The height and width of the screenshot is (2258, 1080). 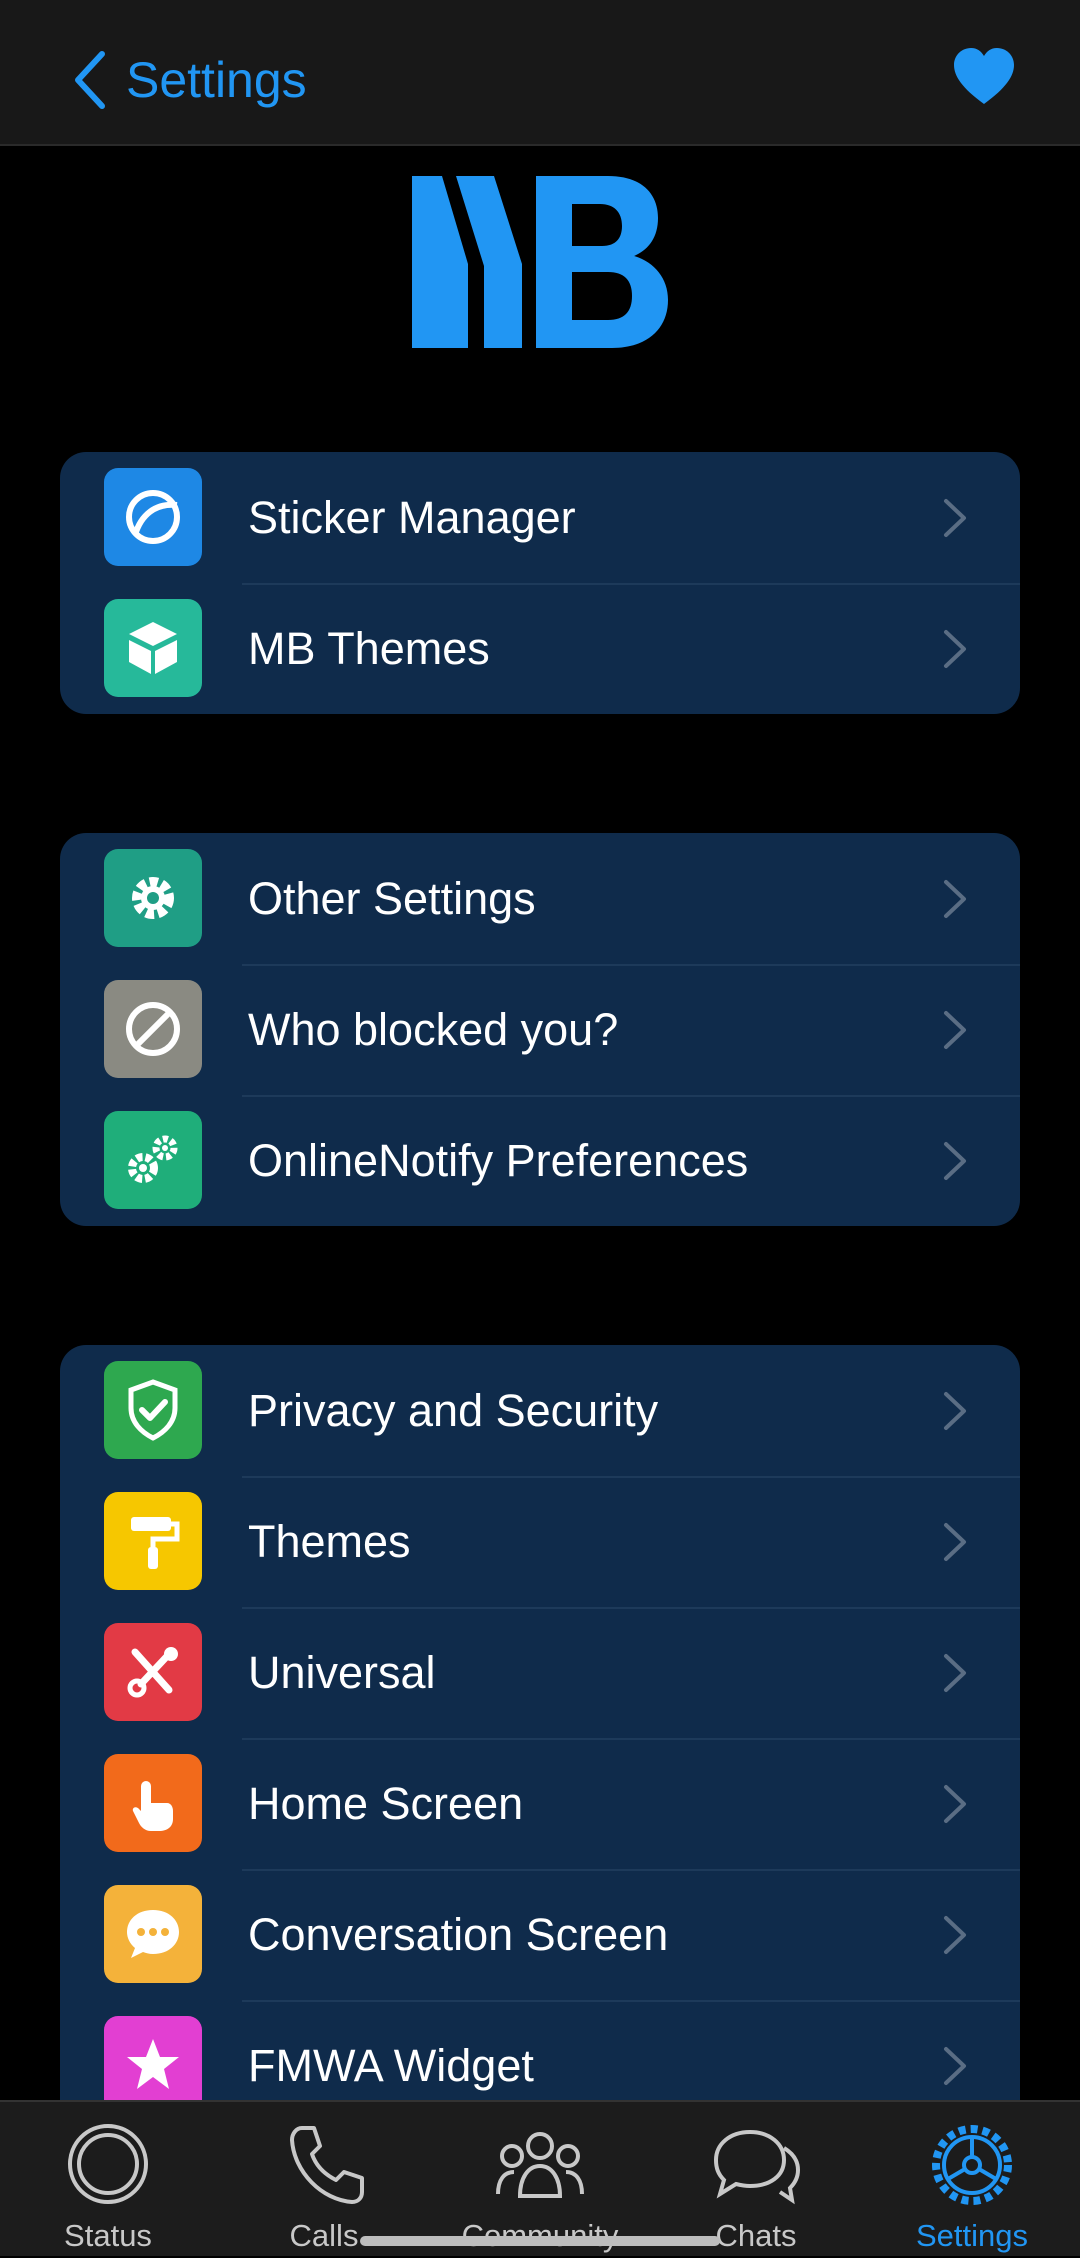 I want to click on status-icon, so click(x=108, y=2164).